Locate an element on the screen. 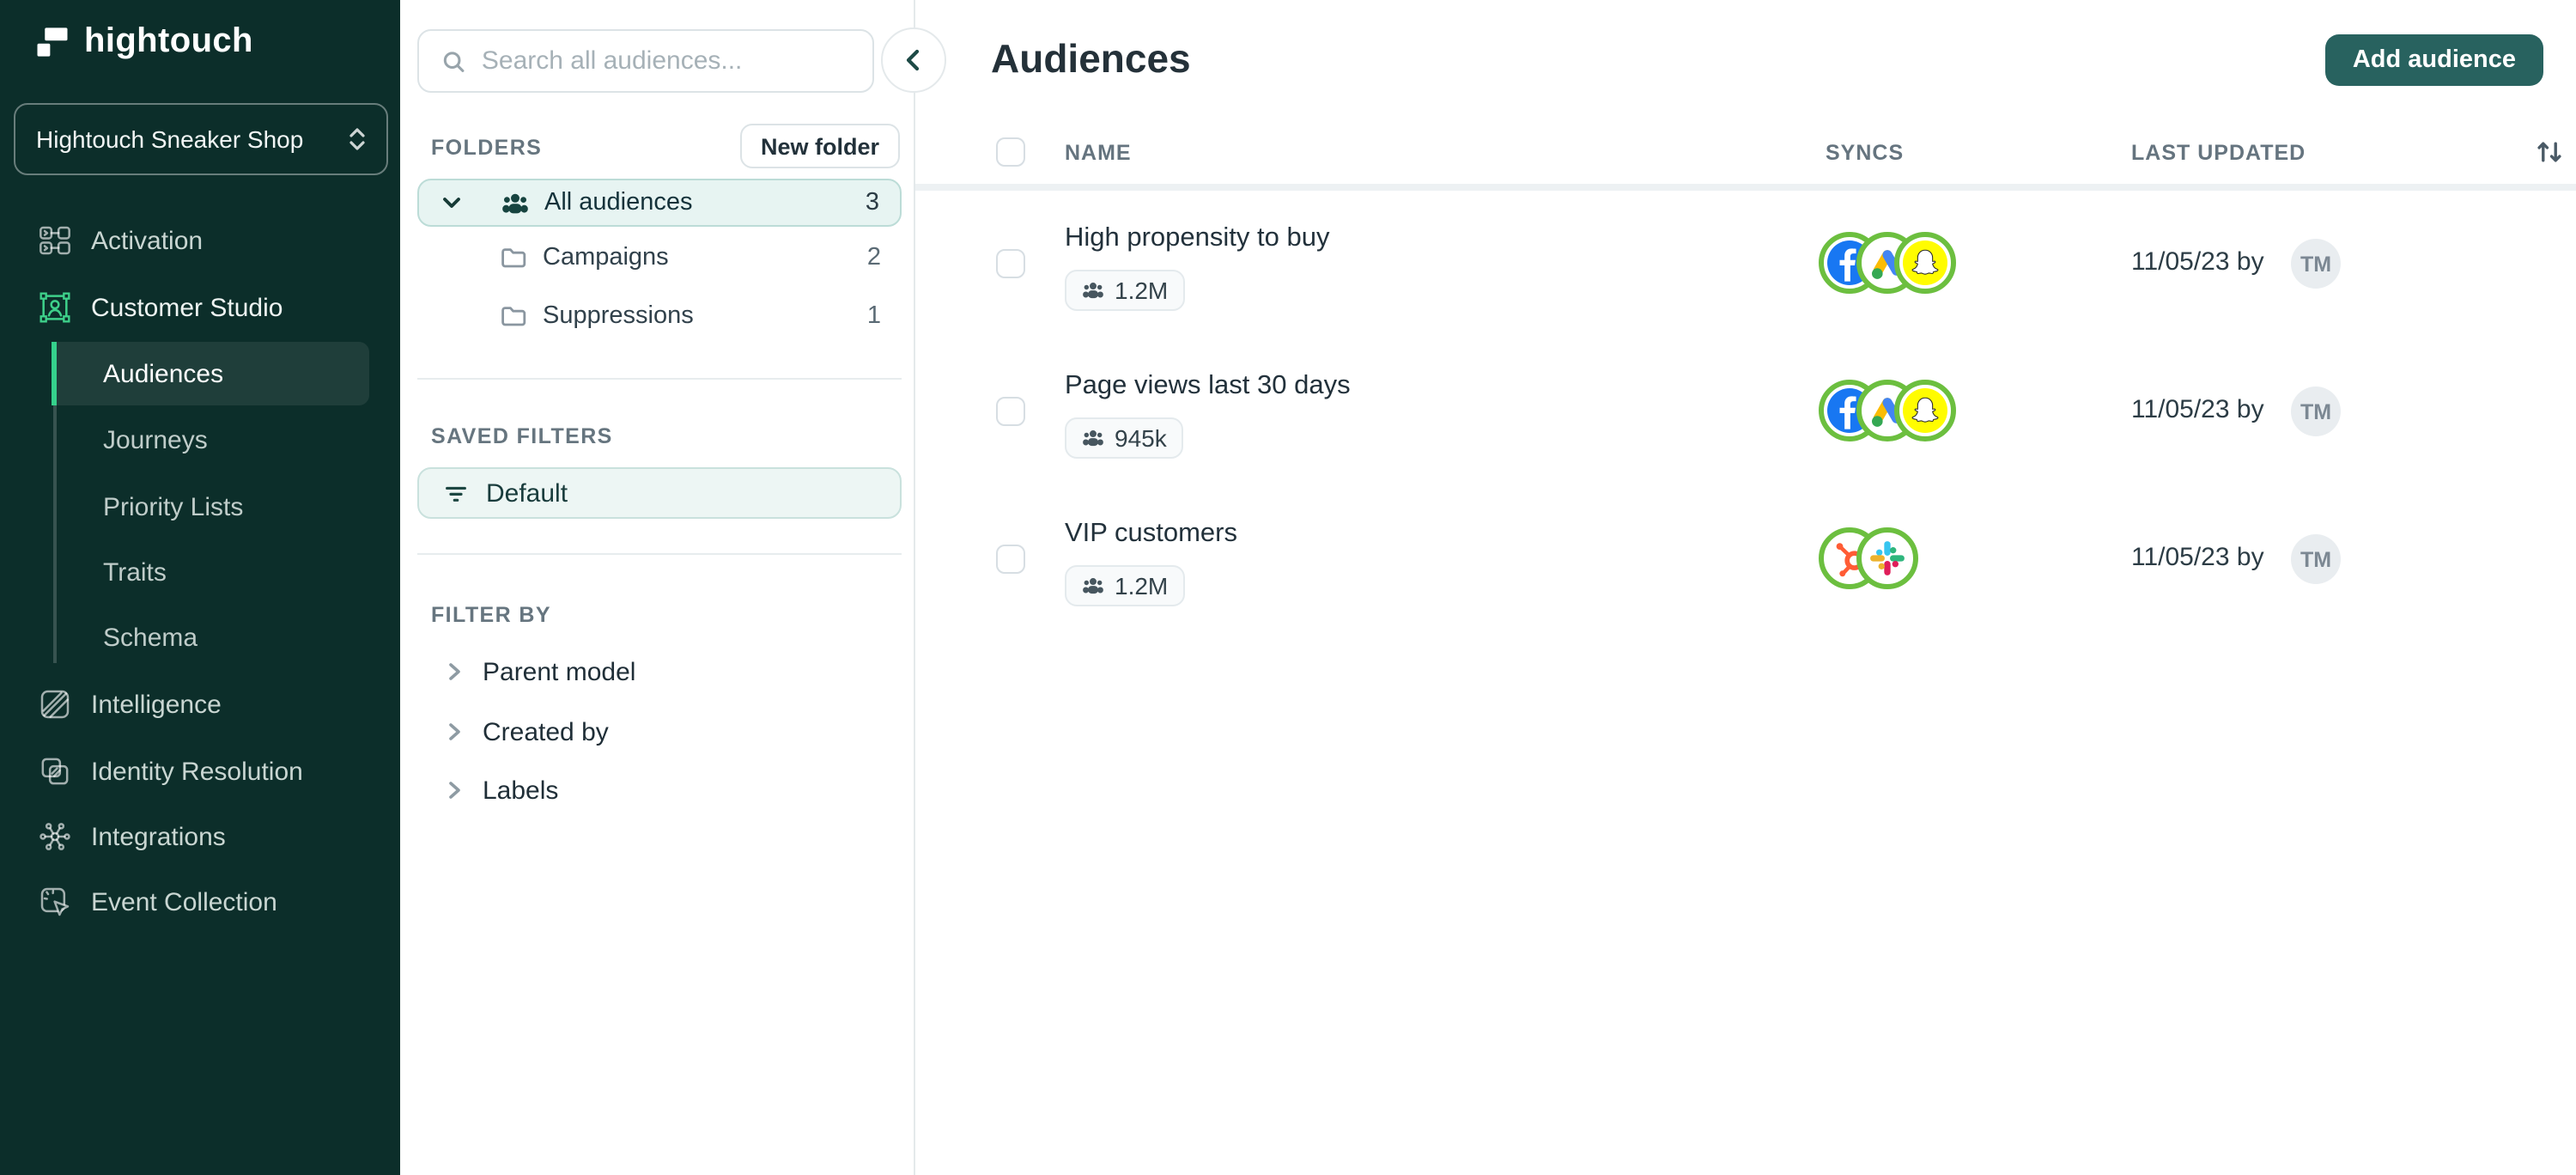  sort-icon is located at coordinates (2550, 152).